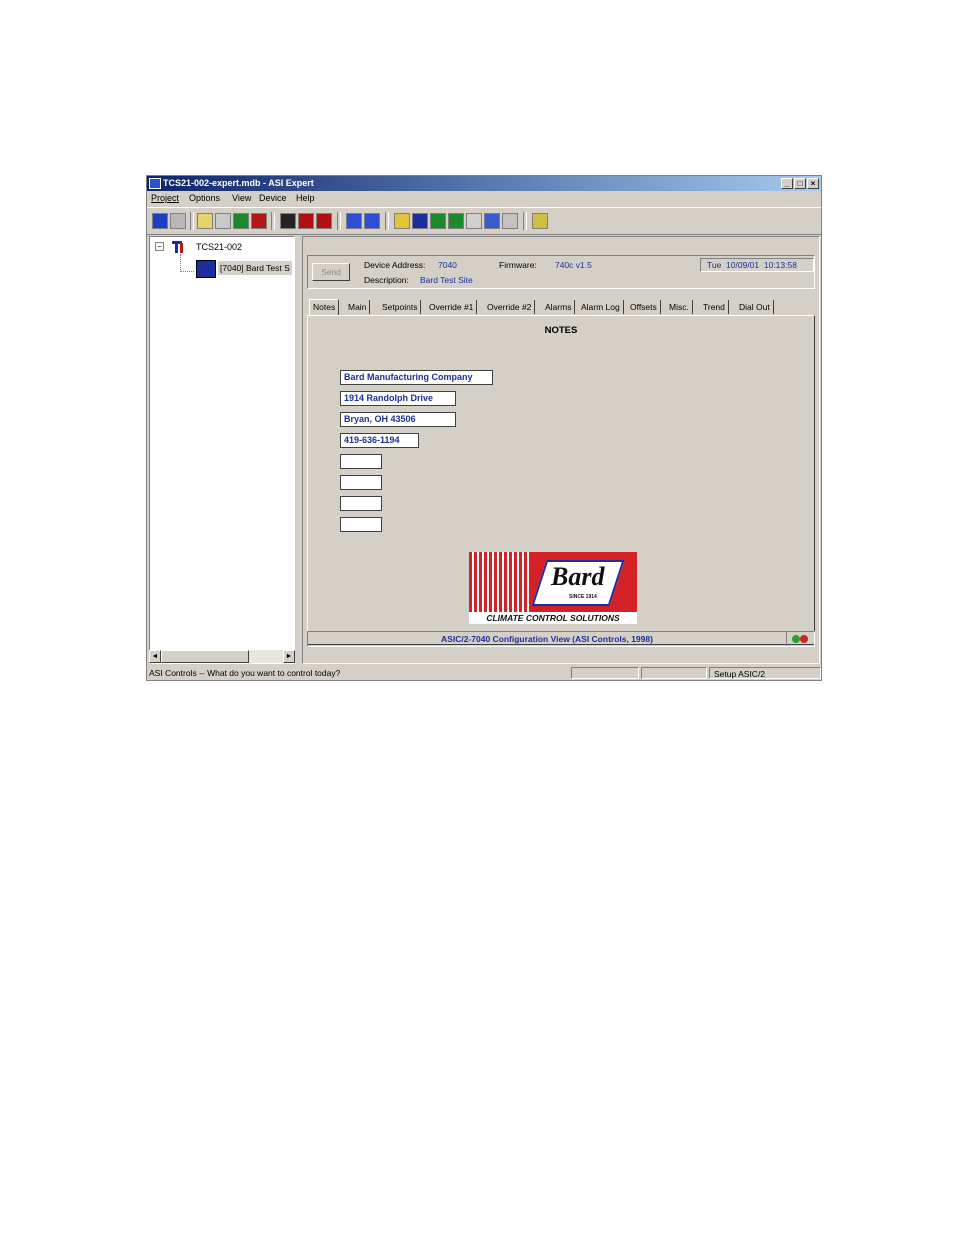 The height and width of the screenshot is (1235, 954). Describe the element at coordinates (205, 221) in the screenshot. I see `open-icon` at that location.